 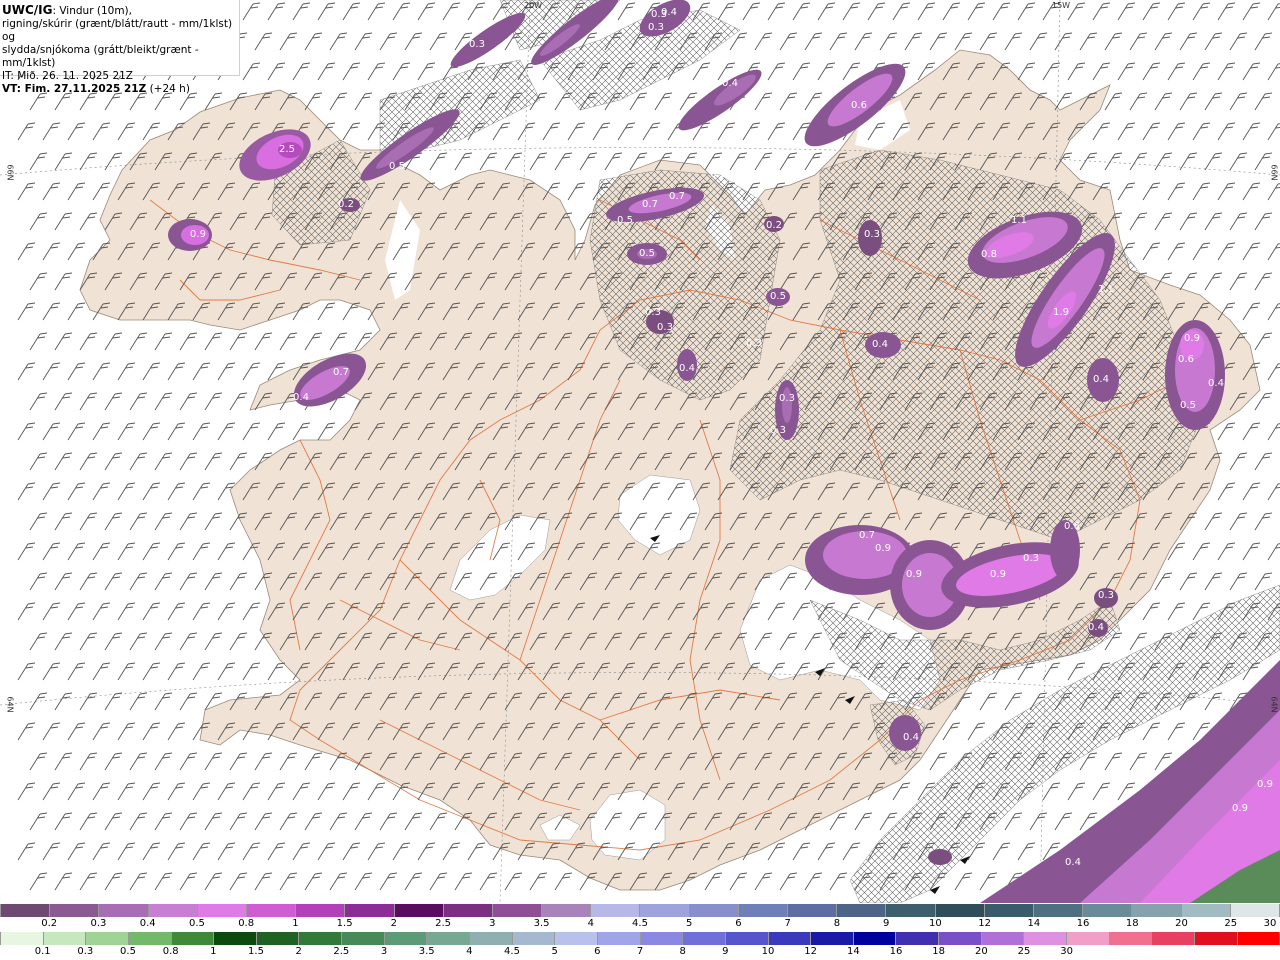 What do you see at coordinates (1067, 951) in the screenshot?
I see `legend-tick-label: 30` at bounding box center [1067, 951].